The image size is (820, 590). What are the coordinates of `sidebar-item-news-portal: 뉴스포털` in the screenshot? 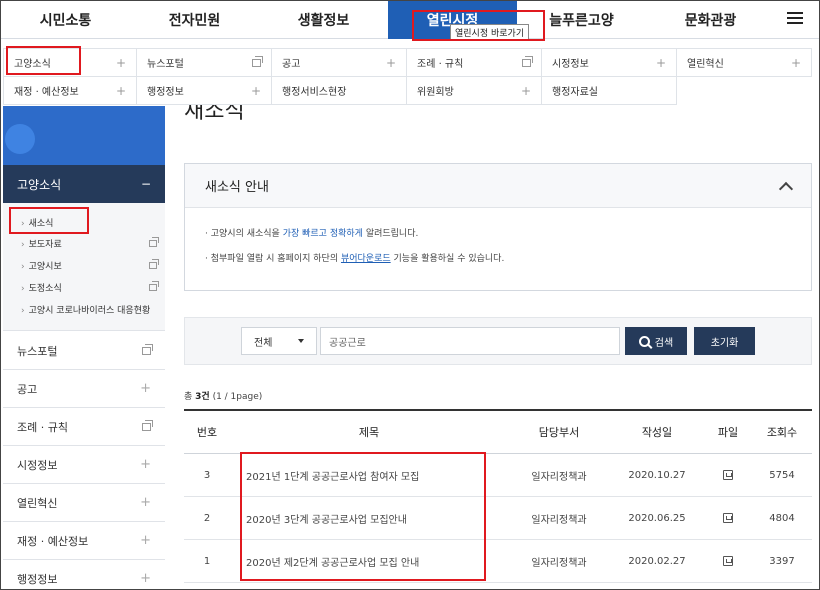 It's located at (84, 351).